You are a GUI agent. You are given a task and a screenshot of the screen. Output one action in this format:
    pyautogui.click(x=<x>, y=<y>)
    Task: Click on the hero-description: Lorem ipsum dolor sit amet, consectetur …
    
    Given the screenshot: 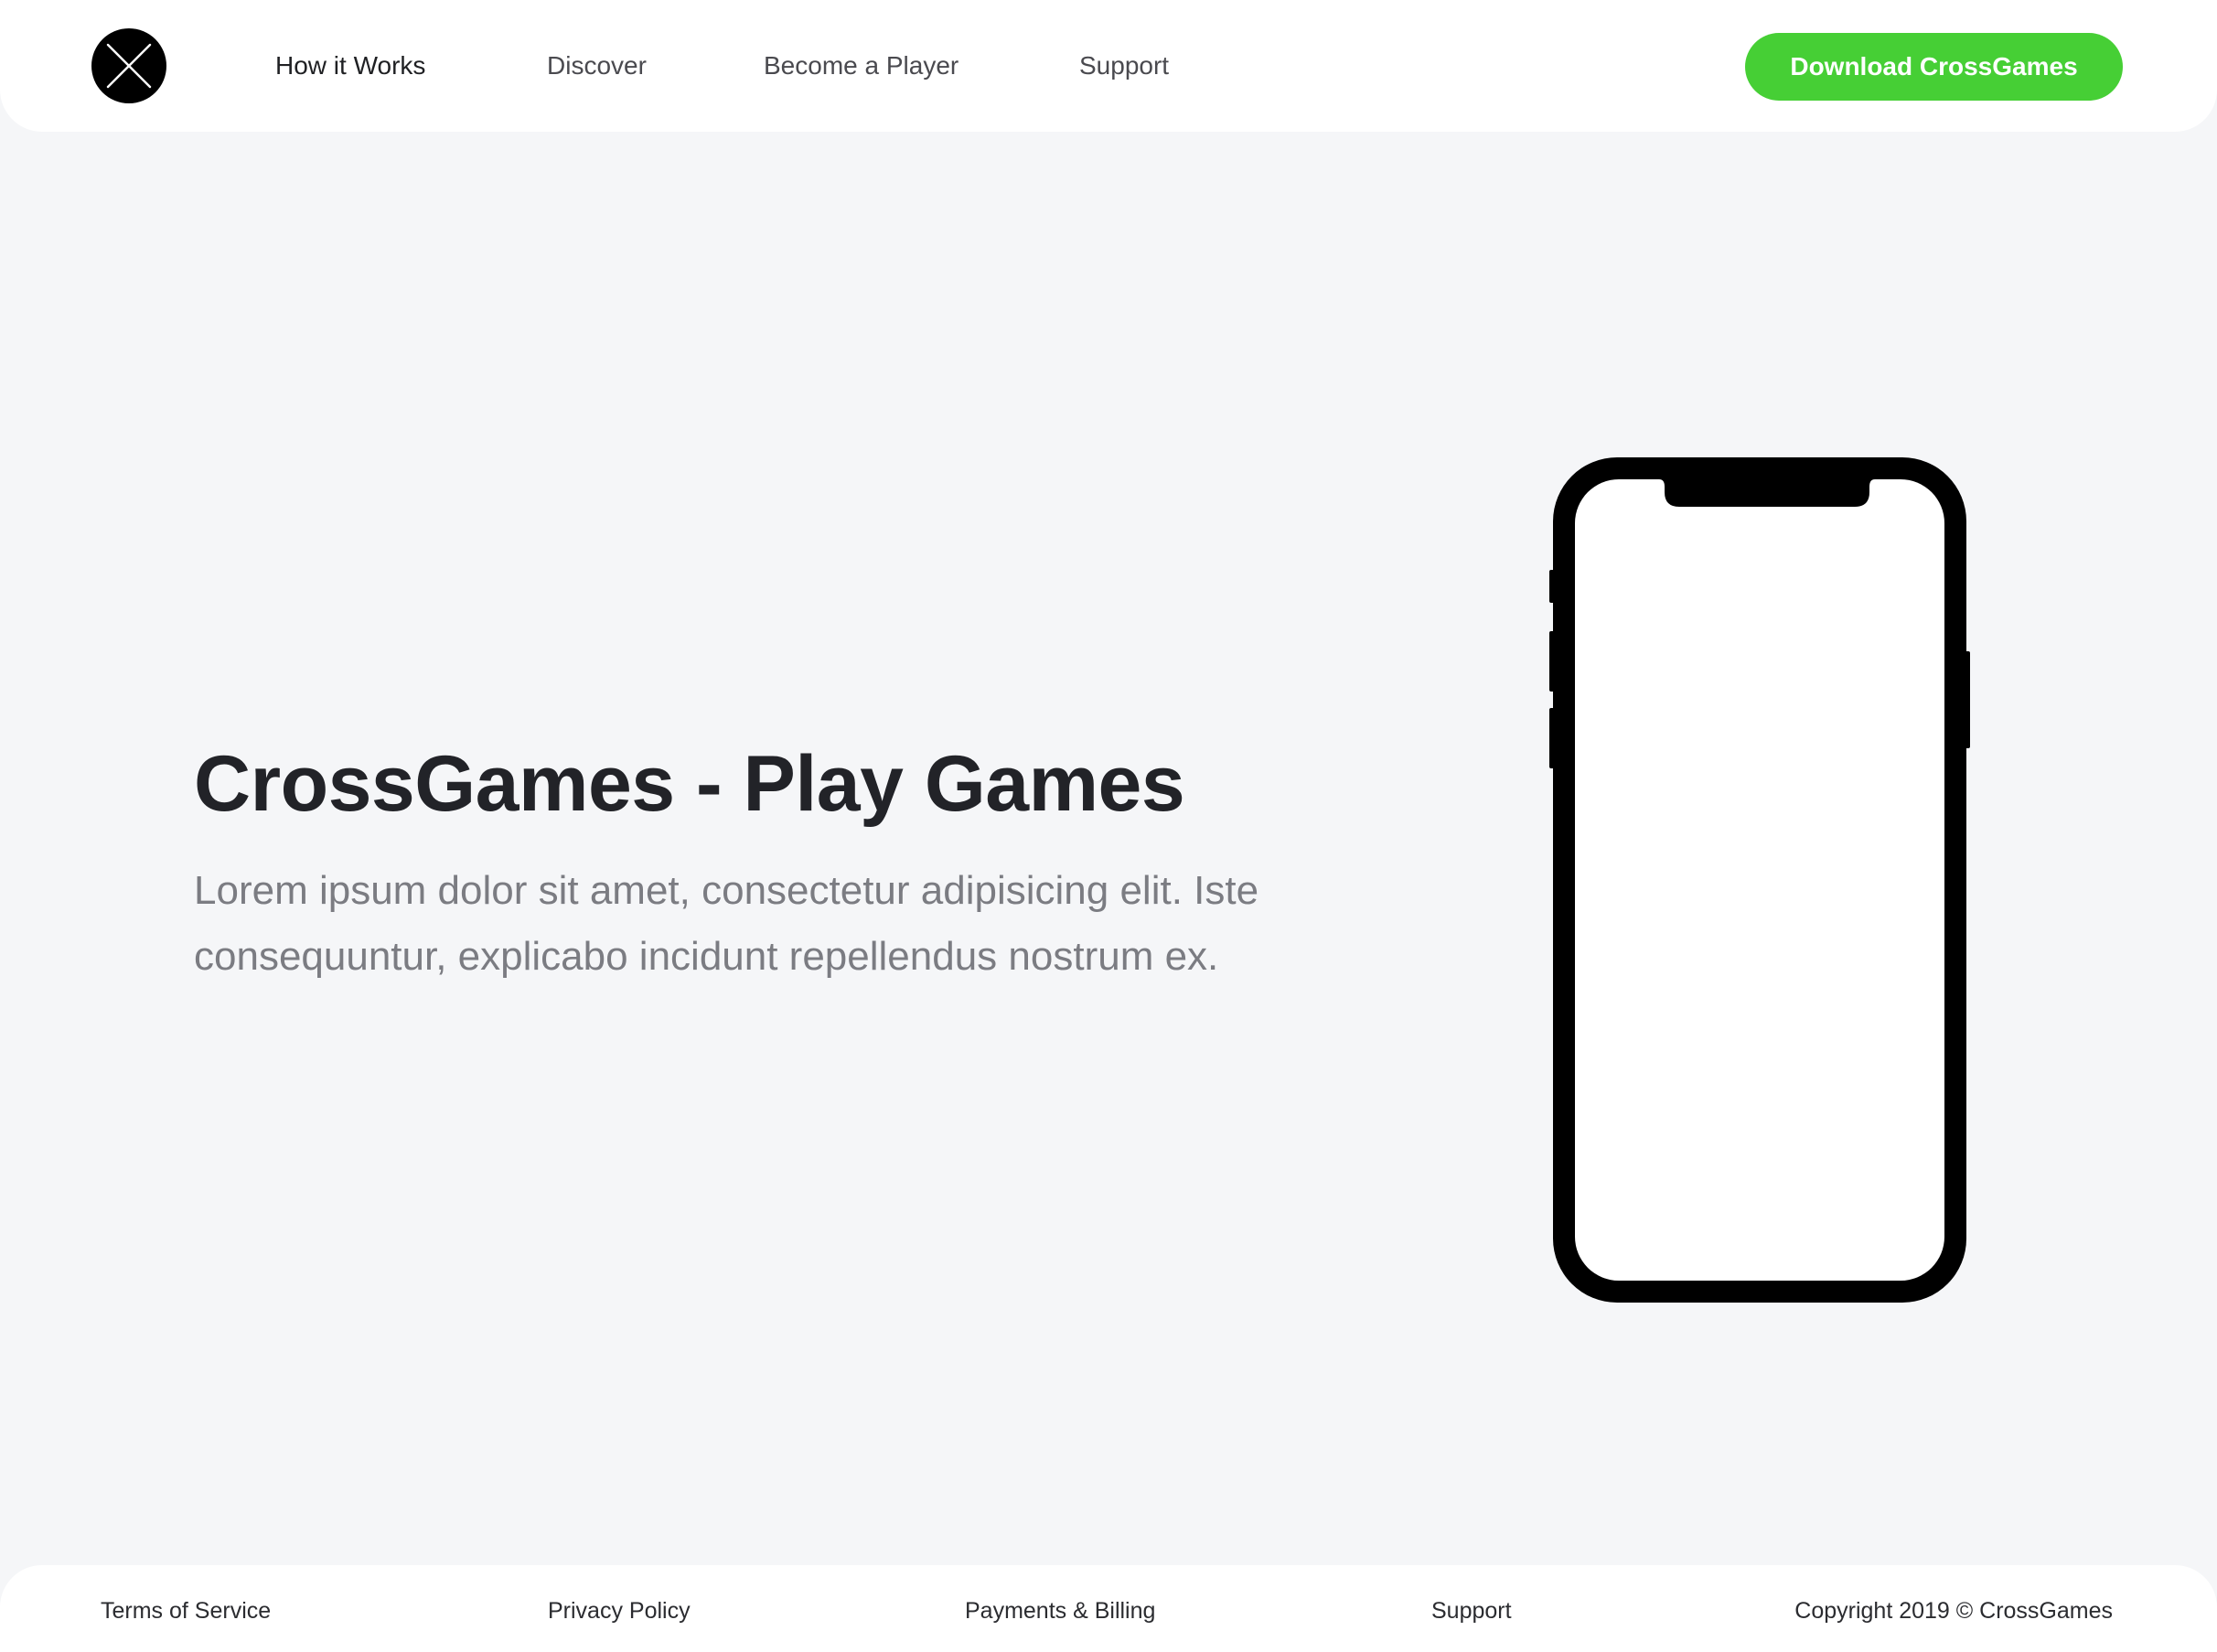 What is the action you would take?
    pyautogui.click(x=727, y=923)
    